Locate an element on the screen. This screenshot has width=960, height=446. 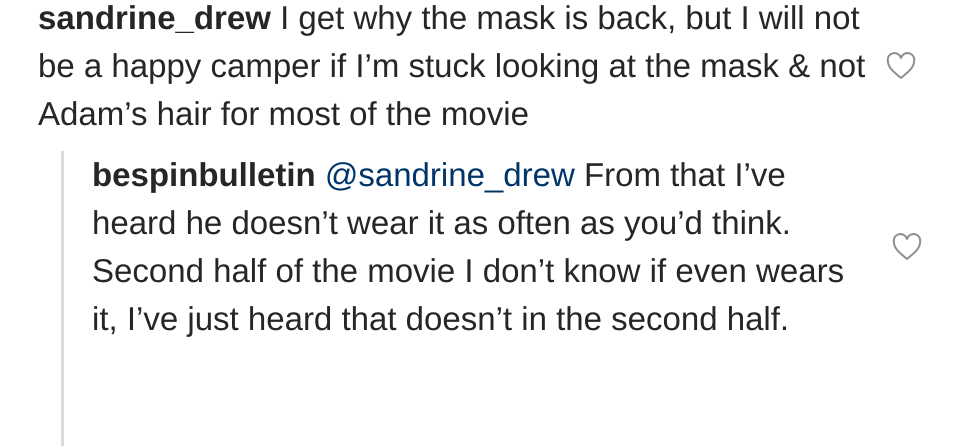
mention-link: @sandrine_drew is located at coordinates (449, 174).